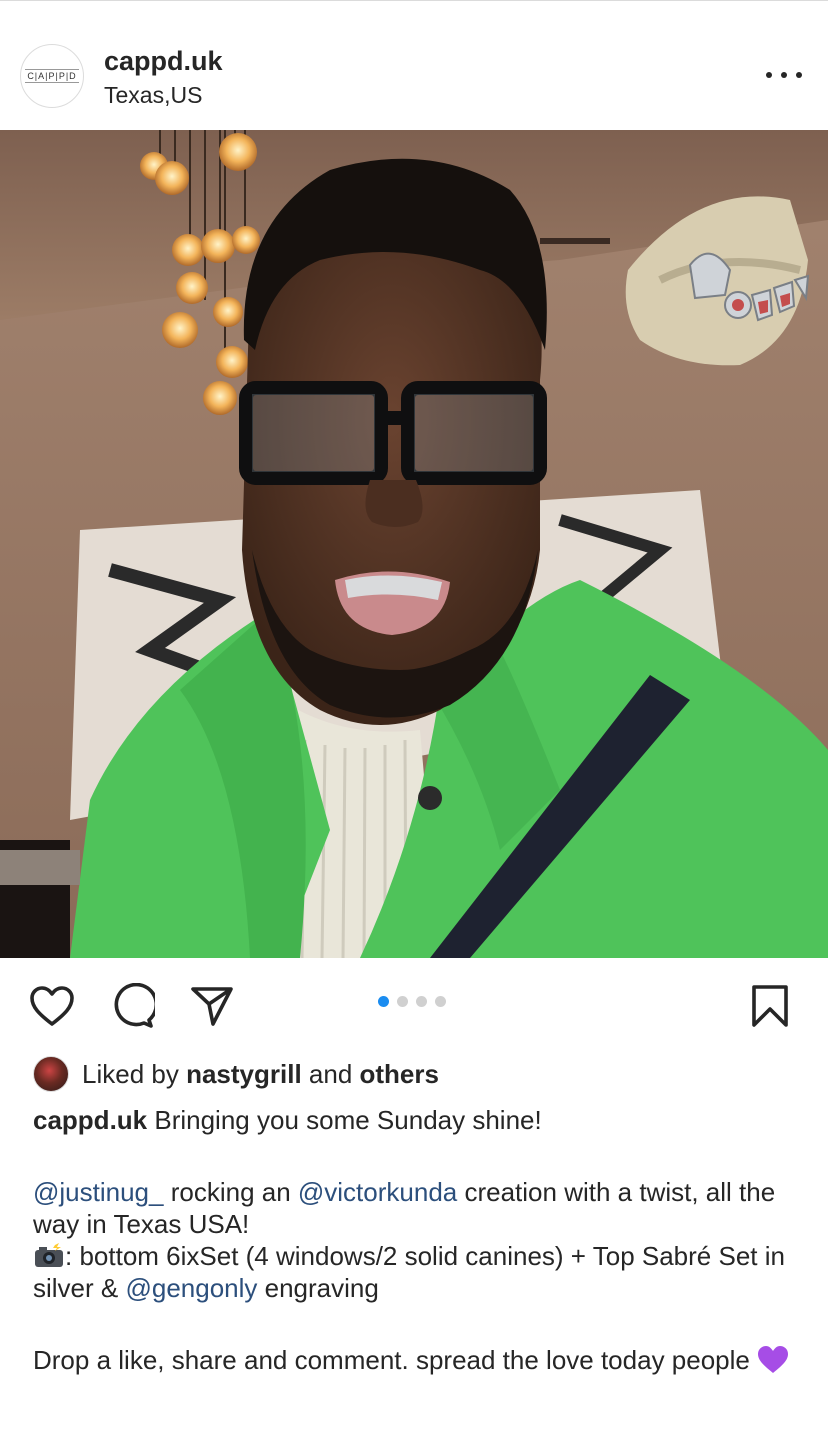 This screenshot has height=1437, width=828. What do you see at coordinates (132, 1006) in the screenshot?
I see `comment-icon` at bounding box center [132, 1006].